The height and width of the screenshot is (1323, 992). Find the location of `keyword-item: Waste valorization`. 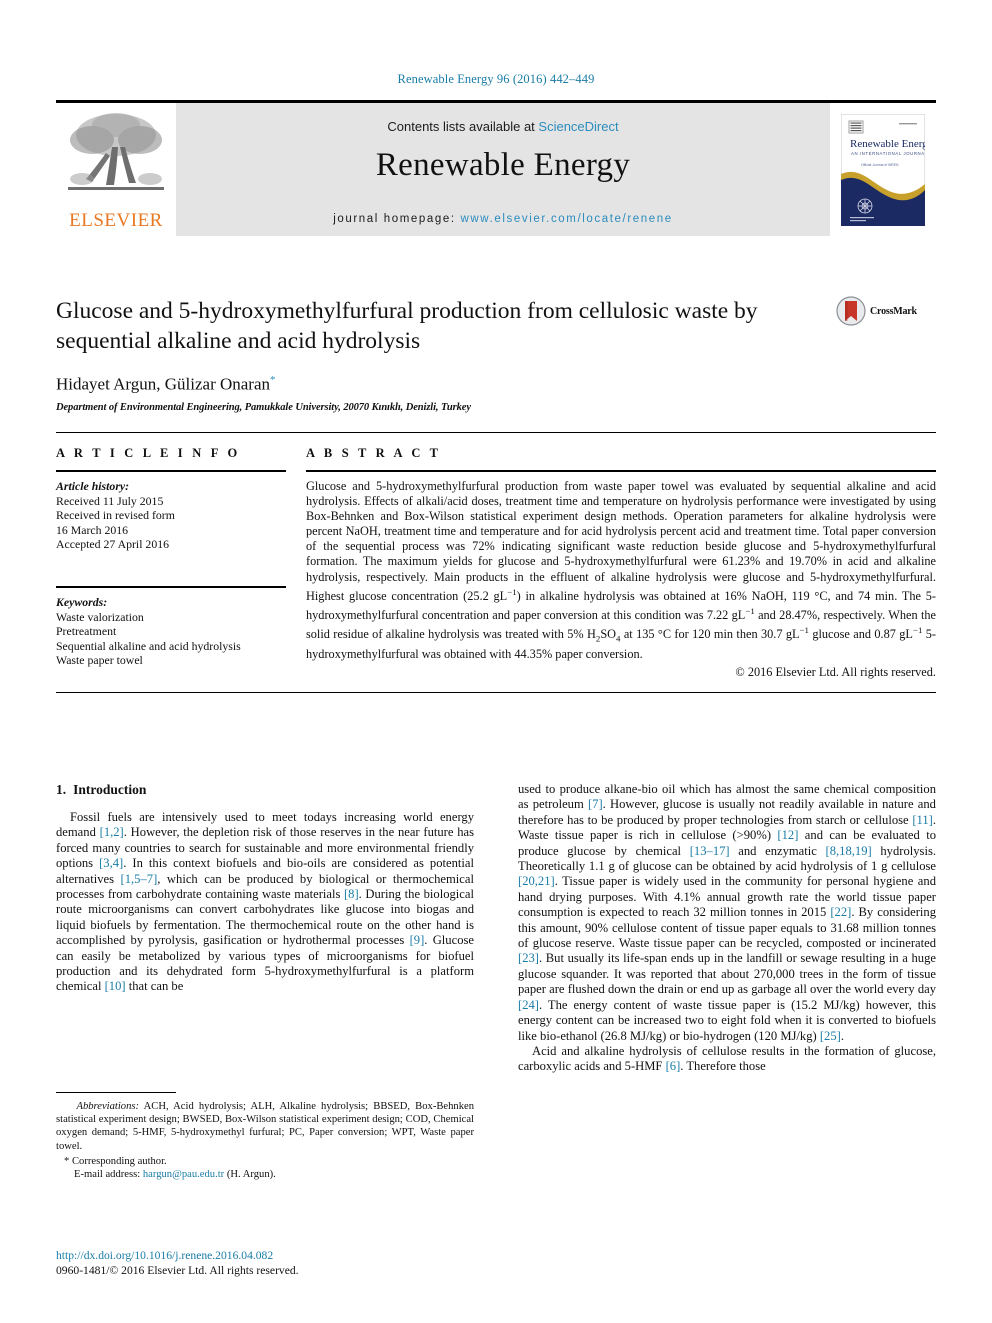

keyword-item: Waste valorization is located at coordinates (100, 616).